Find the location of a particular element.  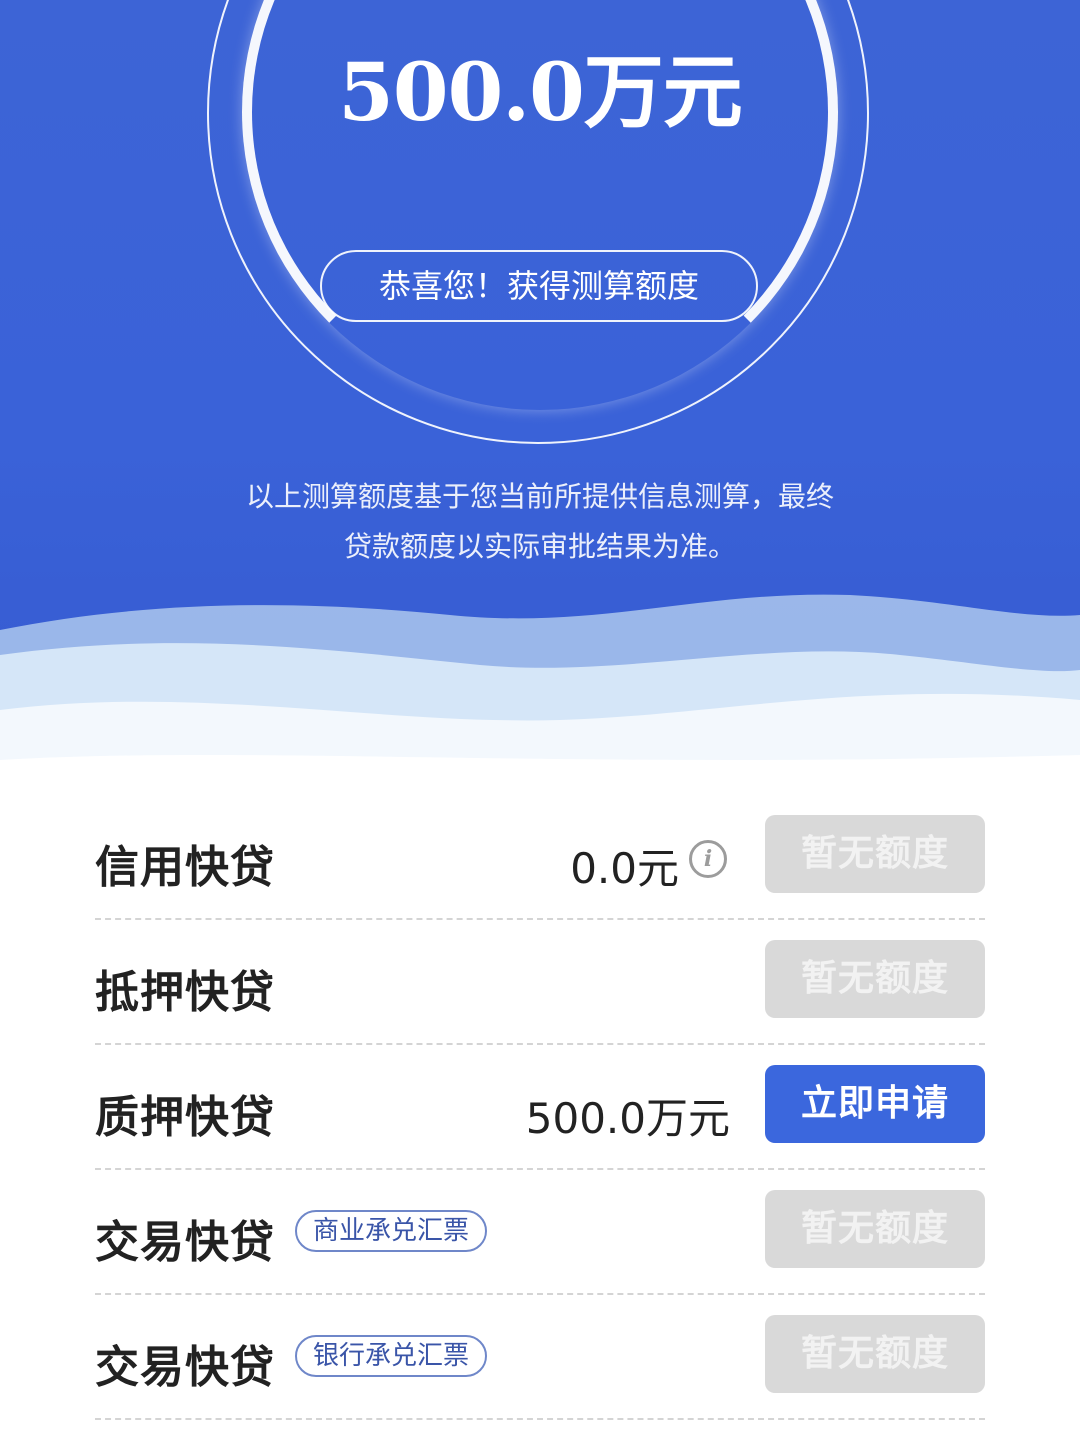

bill-type-tag: 商业承兑汇票 is located at coordinates (391, 1231).